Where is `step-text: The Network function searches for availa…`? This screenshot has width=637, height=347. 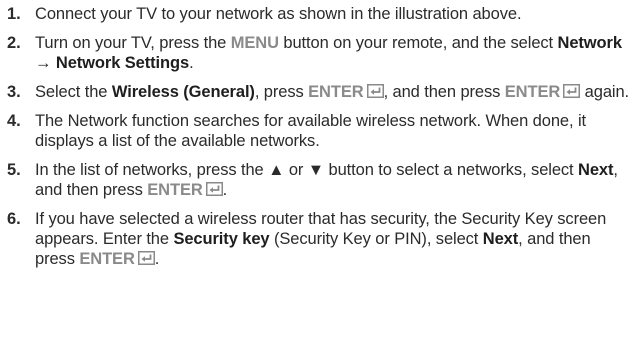
step-text: The Network function searches for availa… is located at coordinates (311, 131).